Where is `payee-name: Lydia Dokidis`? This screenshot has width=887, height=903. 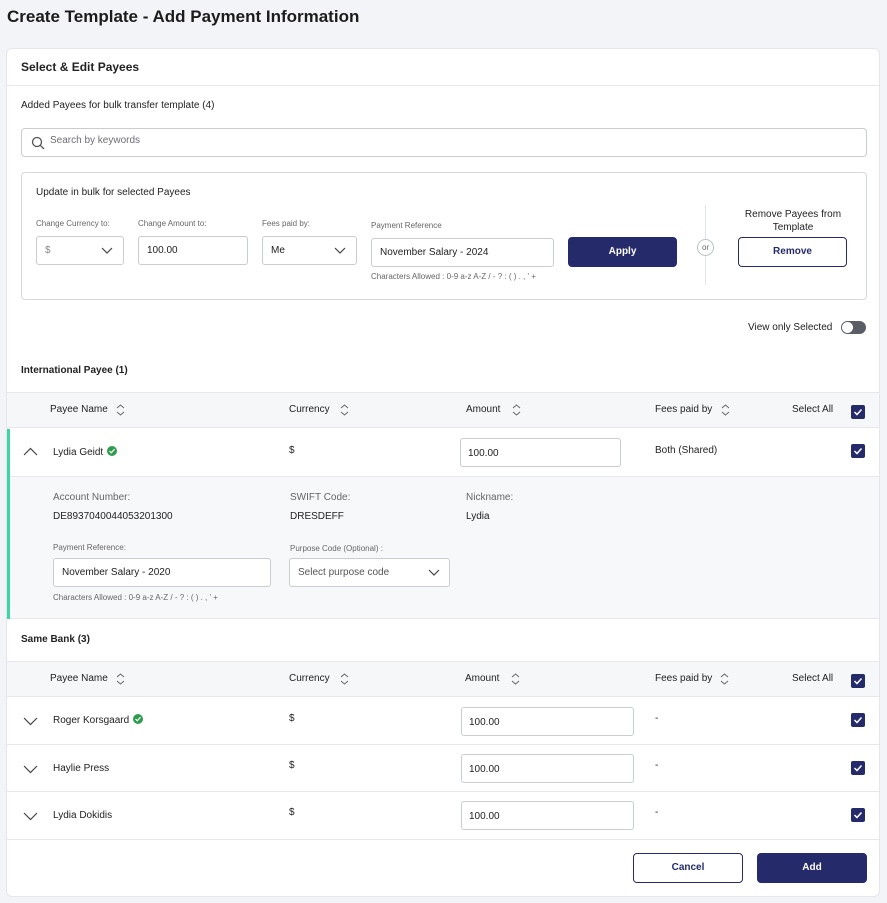
payee-name: Lydia Dokidis is located at coordinates (83, 815).